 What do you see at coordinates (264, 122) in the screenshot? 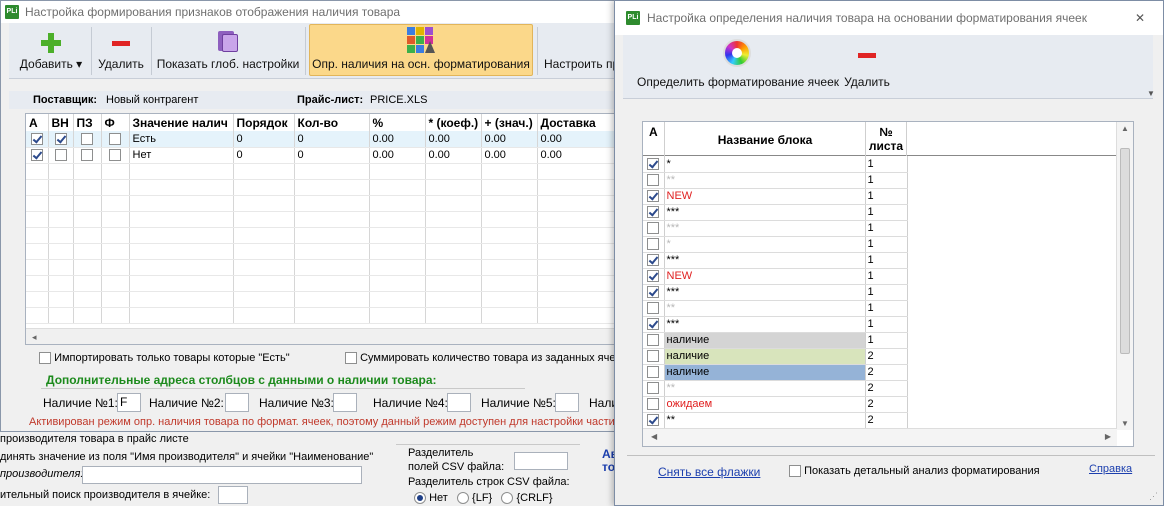
I see `column-header: Порядок` at bounding box center [264, 122].